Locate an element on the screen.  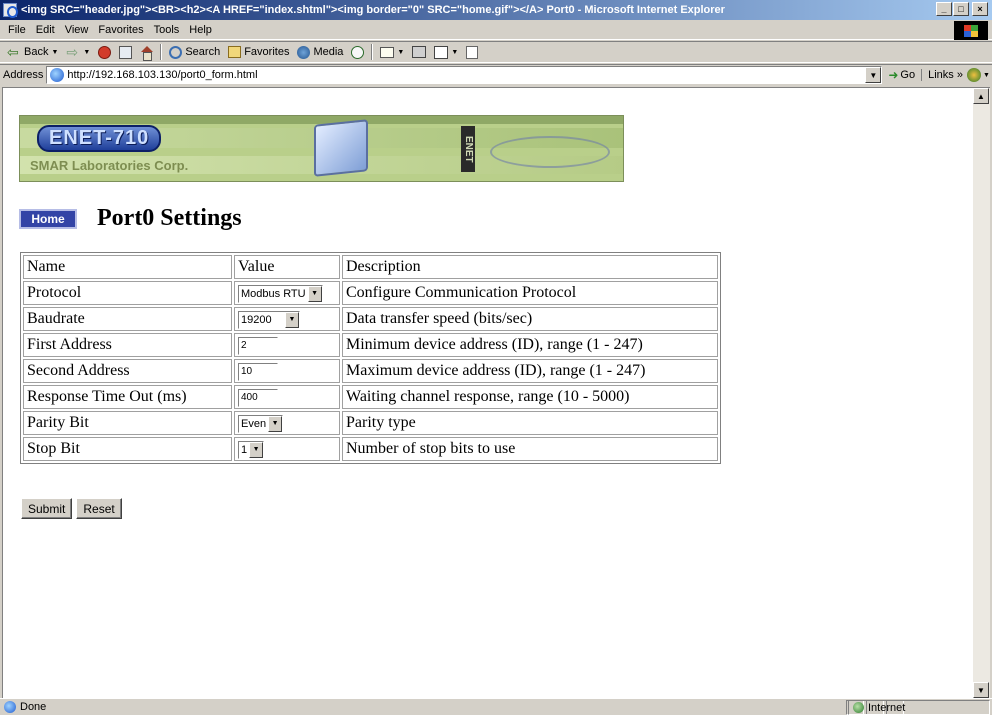
menu-favorites: Favorites is located at coordinates (120, 30).